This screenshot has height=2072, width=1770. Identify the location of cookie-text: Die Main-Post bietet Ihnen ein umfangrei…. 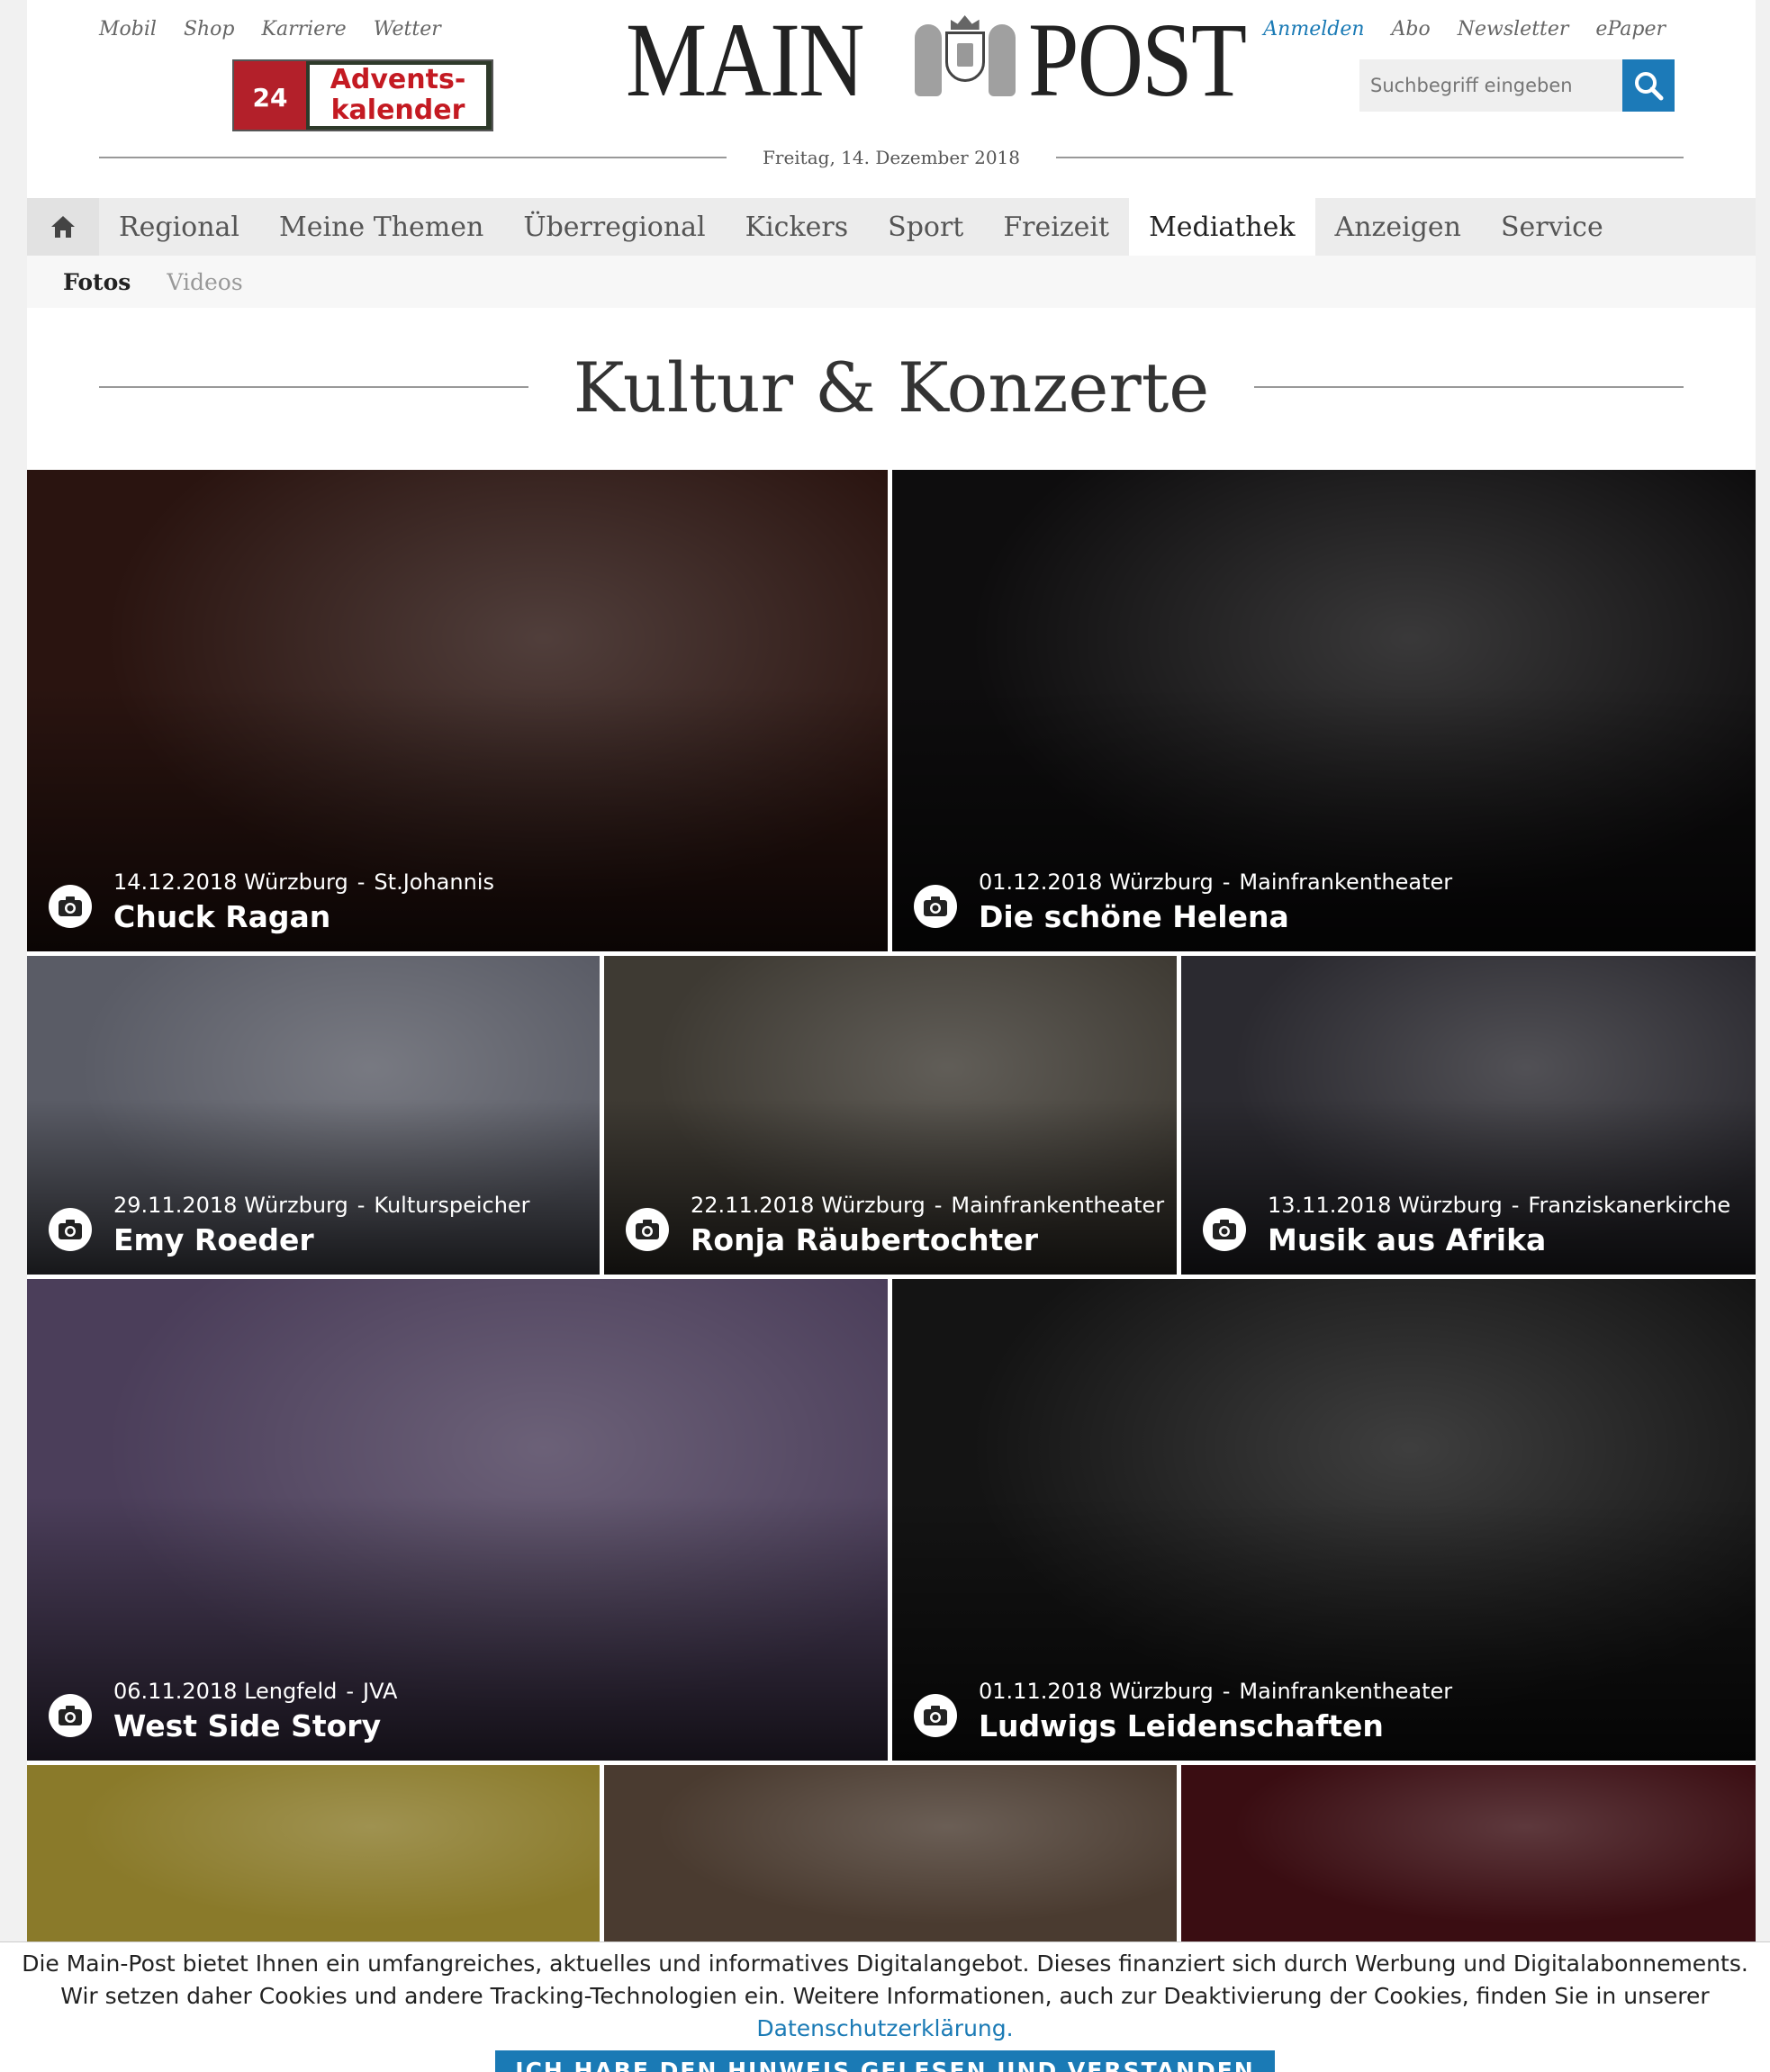
(885, 1993).